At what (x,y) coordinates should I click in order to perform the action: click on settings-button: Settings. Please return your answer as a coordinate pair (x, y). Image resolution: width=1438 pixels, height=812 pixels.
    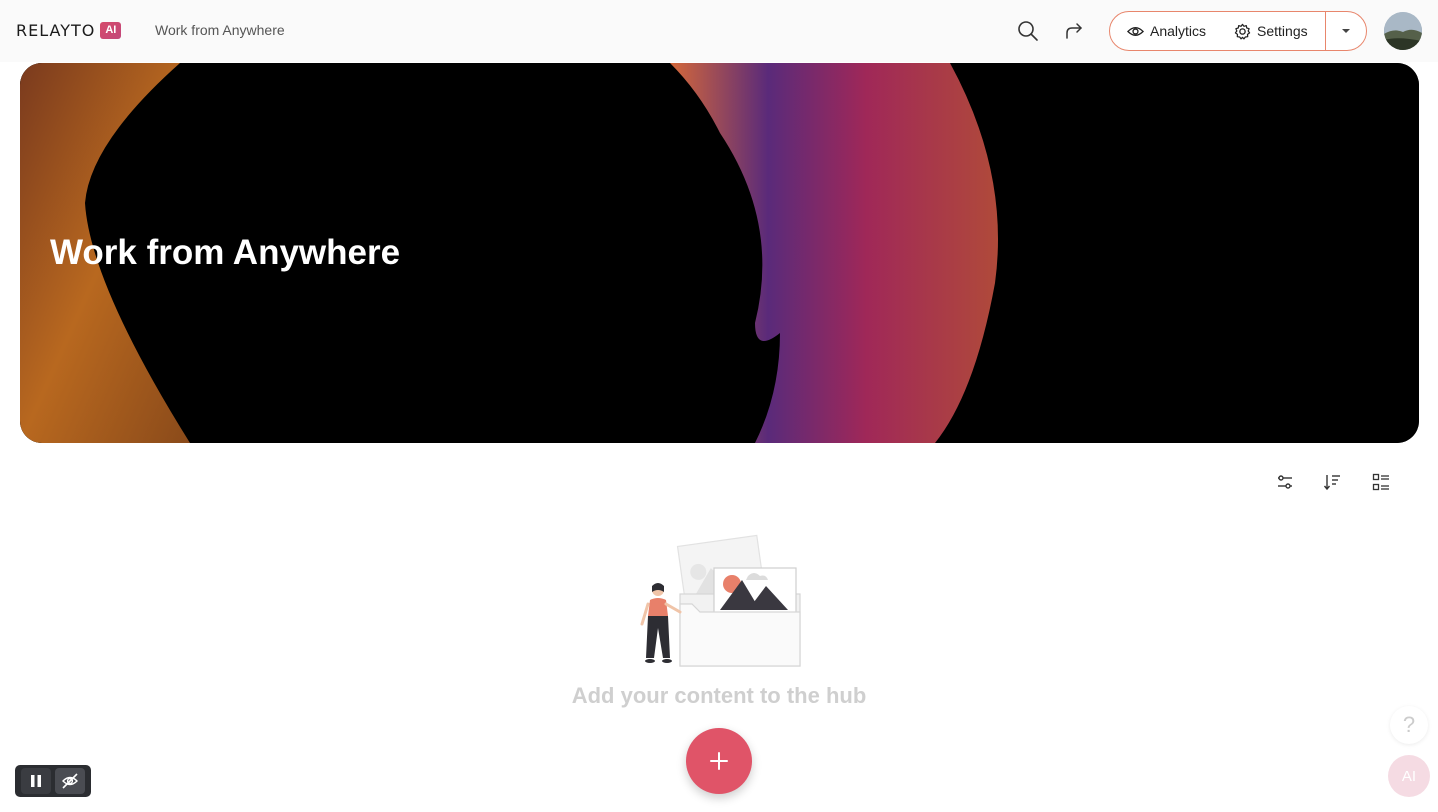
    Looking at the image, I should click on (1271, 31).